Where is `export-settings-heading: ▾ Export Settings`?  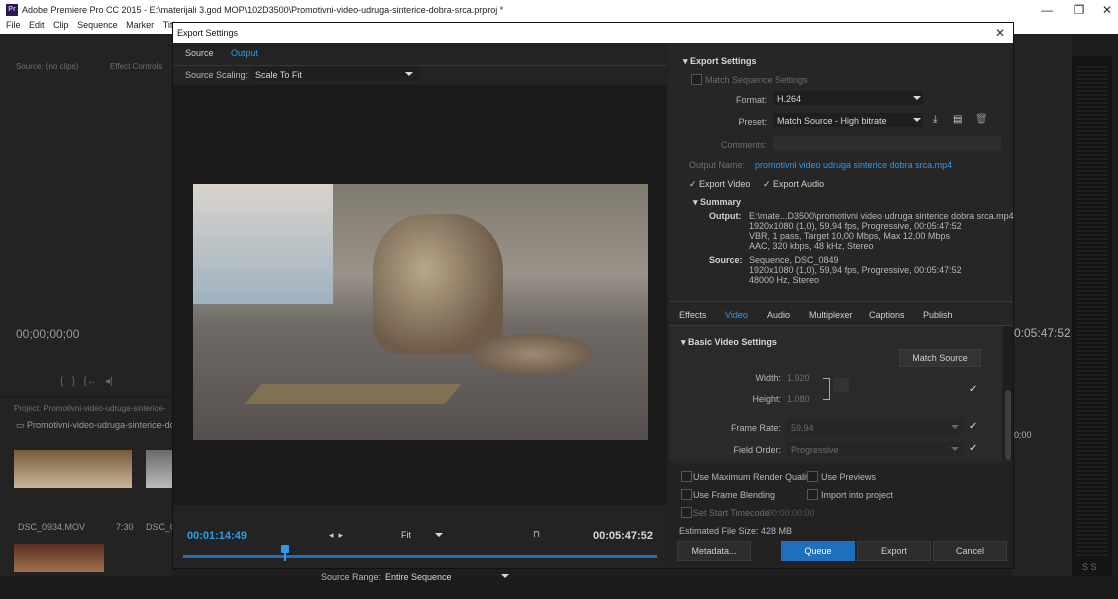
export-settings-heading: ▾ Export Settings is located at coordinates (720, 61).